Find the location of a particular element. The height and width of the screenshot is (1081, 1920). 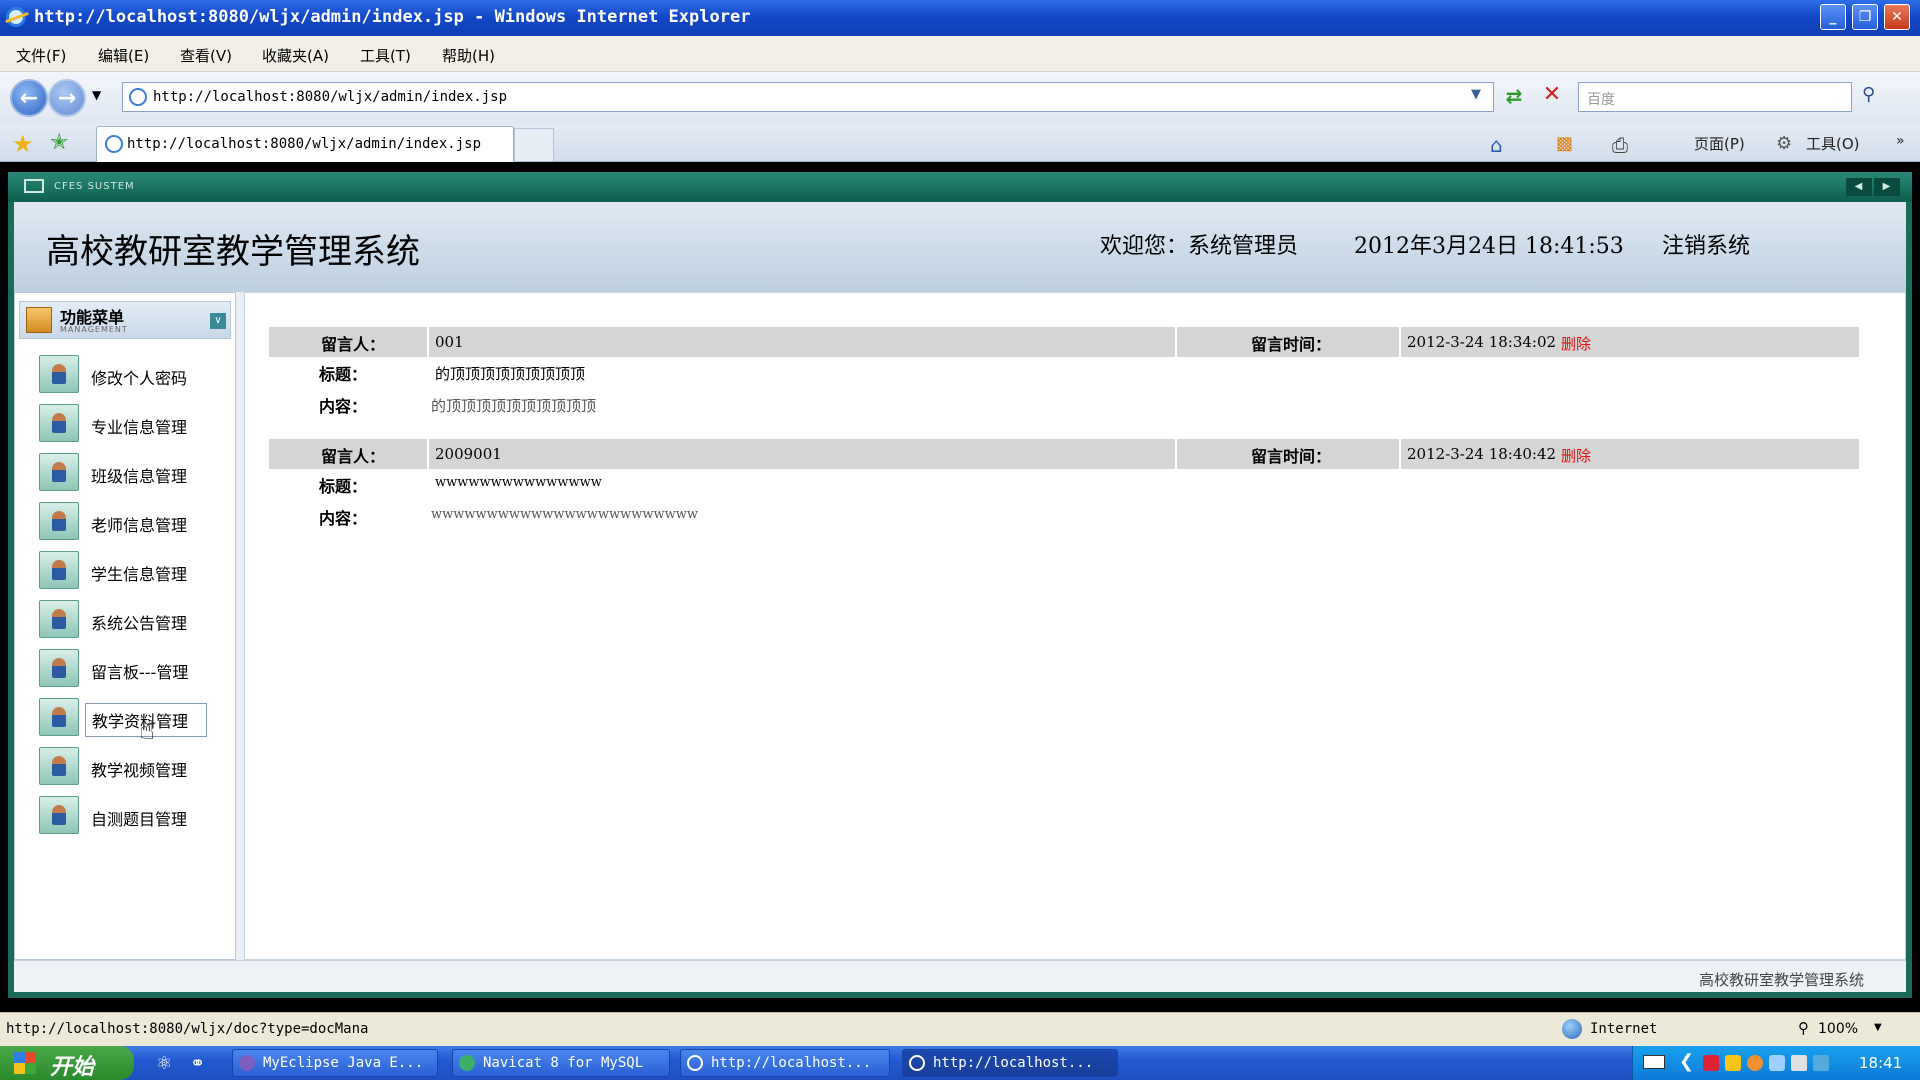

sidebar-item-teacher: 老师信息管理 is located at coordinates (126, 522).